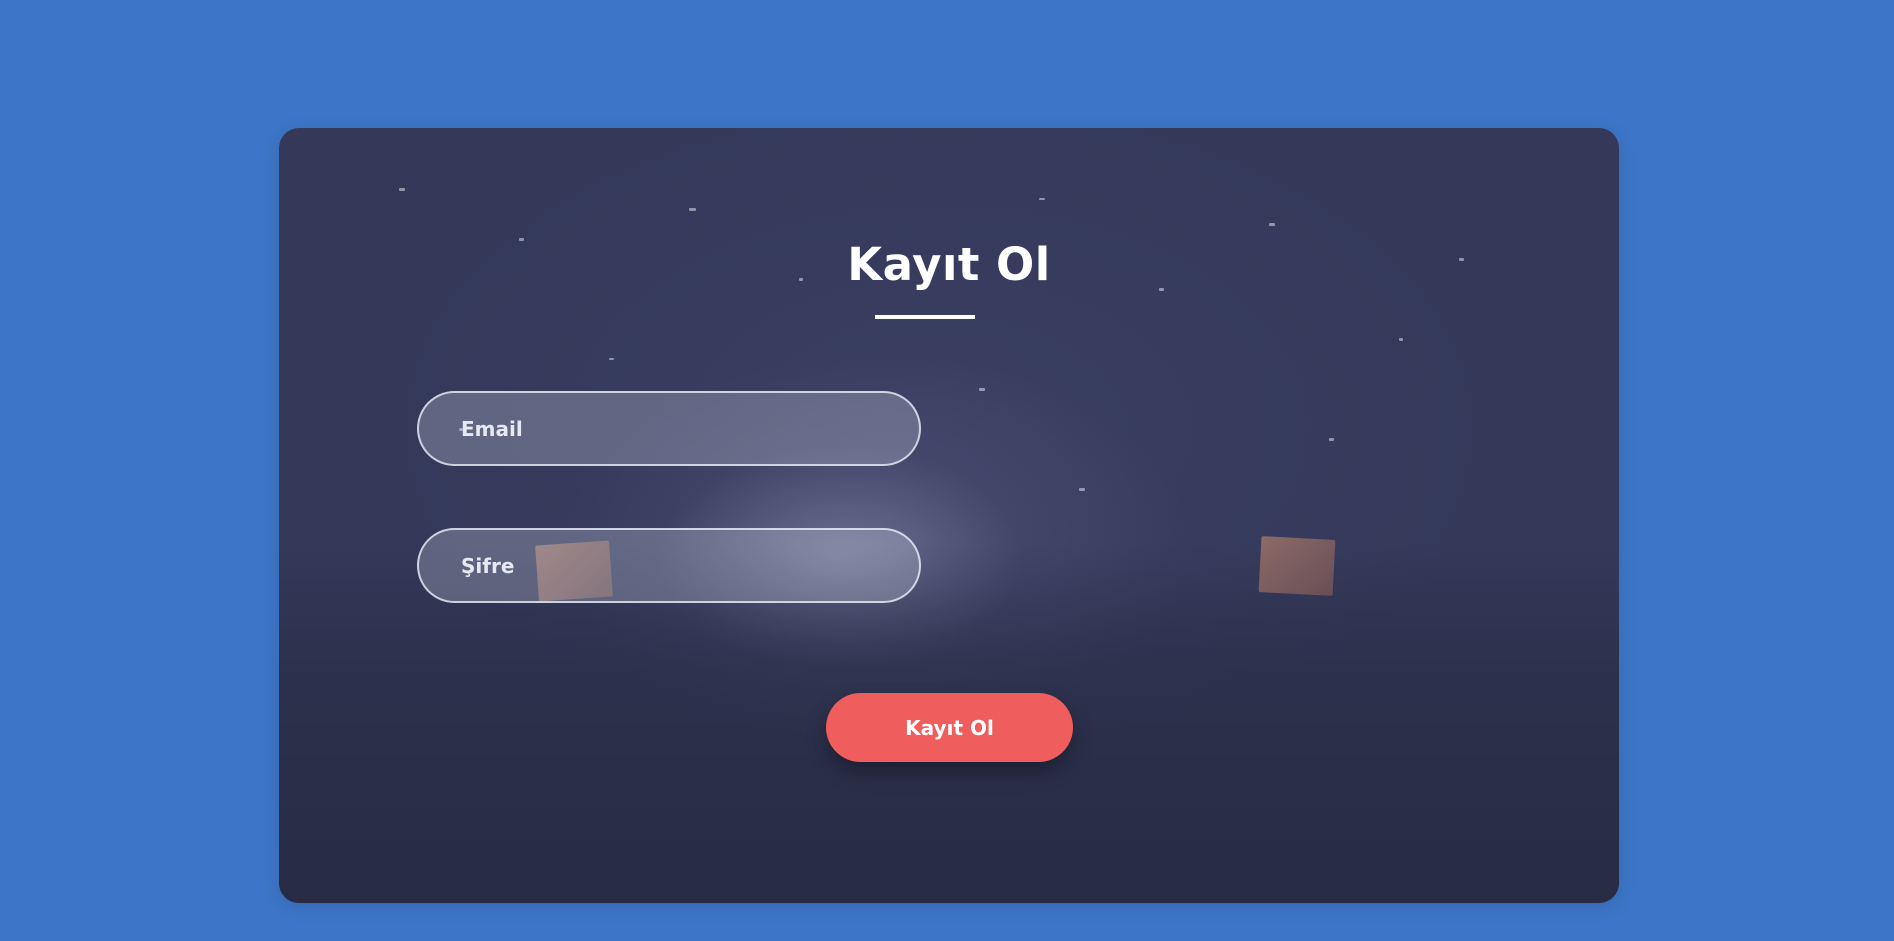 This screenshot has height=941, width=1894. I want to click on title-underline, so click(925, 317).